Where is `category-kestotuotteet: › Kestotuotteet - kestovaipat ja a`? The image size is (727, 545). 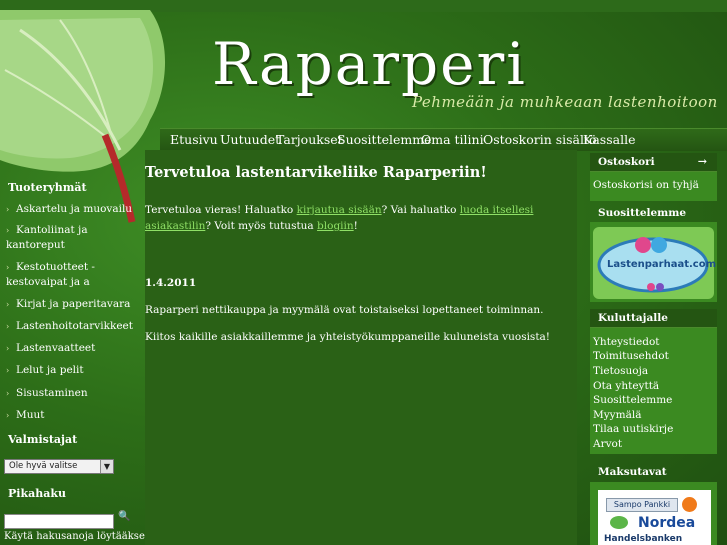 category-kestotuotteet: › Kestotuotteet - kestovaipat ja a is located at coordinates (70, 274).